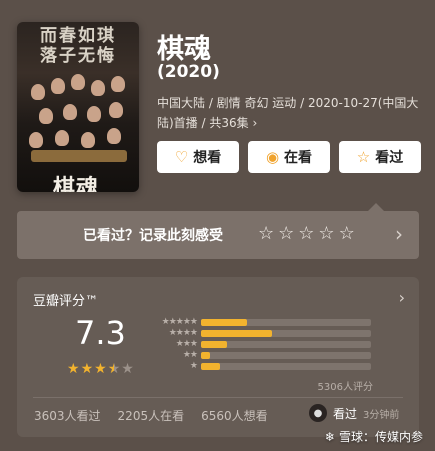 Image resolution: width=435 pixels, height=451 pixels. Describe the element at coordinates (298, 158) in the screenshot. I see `watching-label: 在看` at that location.